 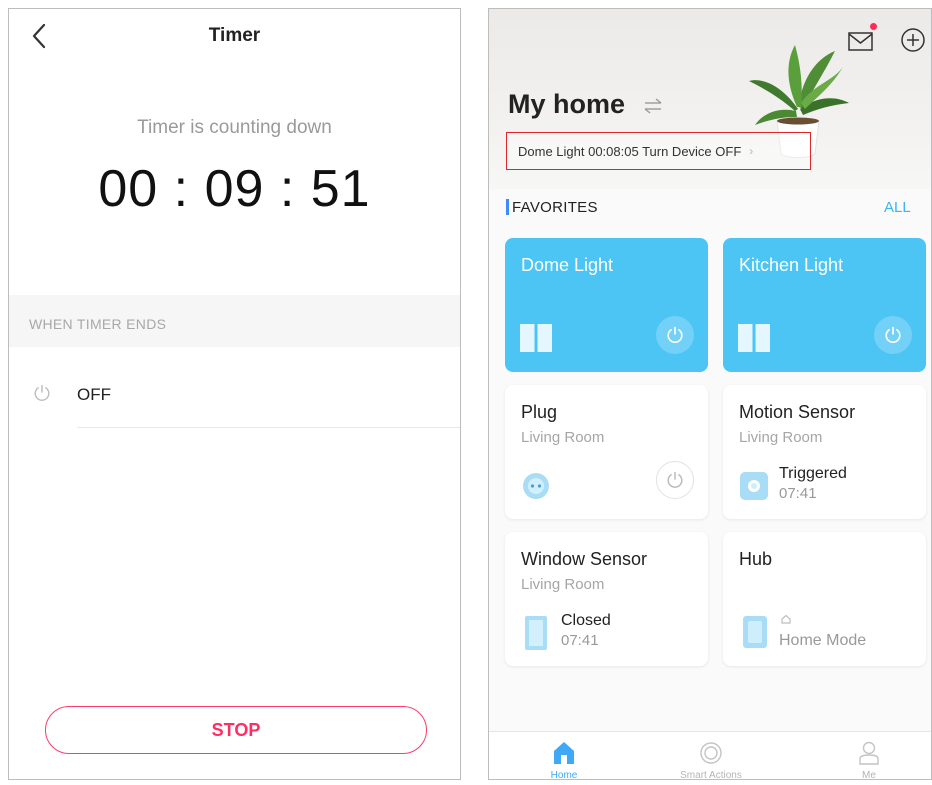 I want to click on favorites-title: FAVORITES, so click(x=555, y=207).